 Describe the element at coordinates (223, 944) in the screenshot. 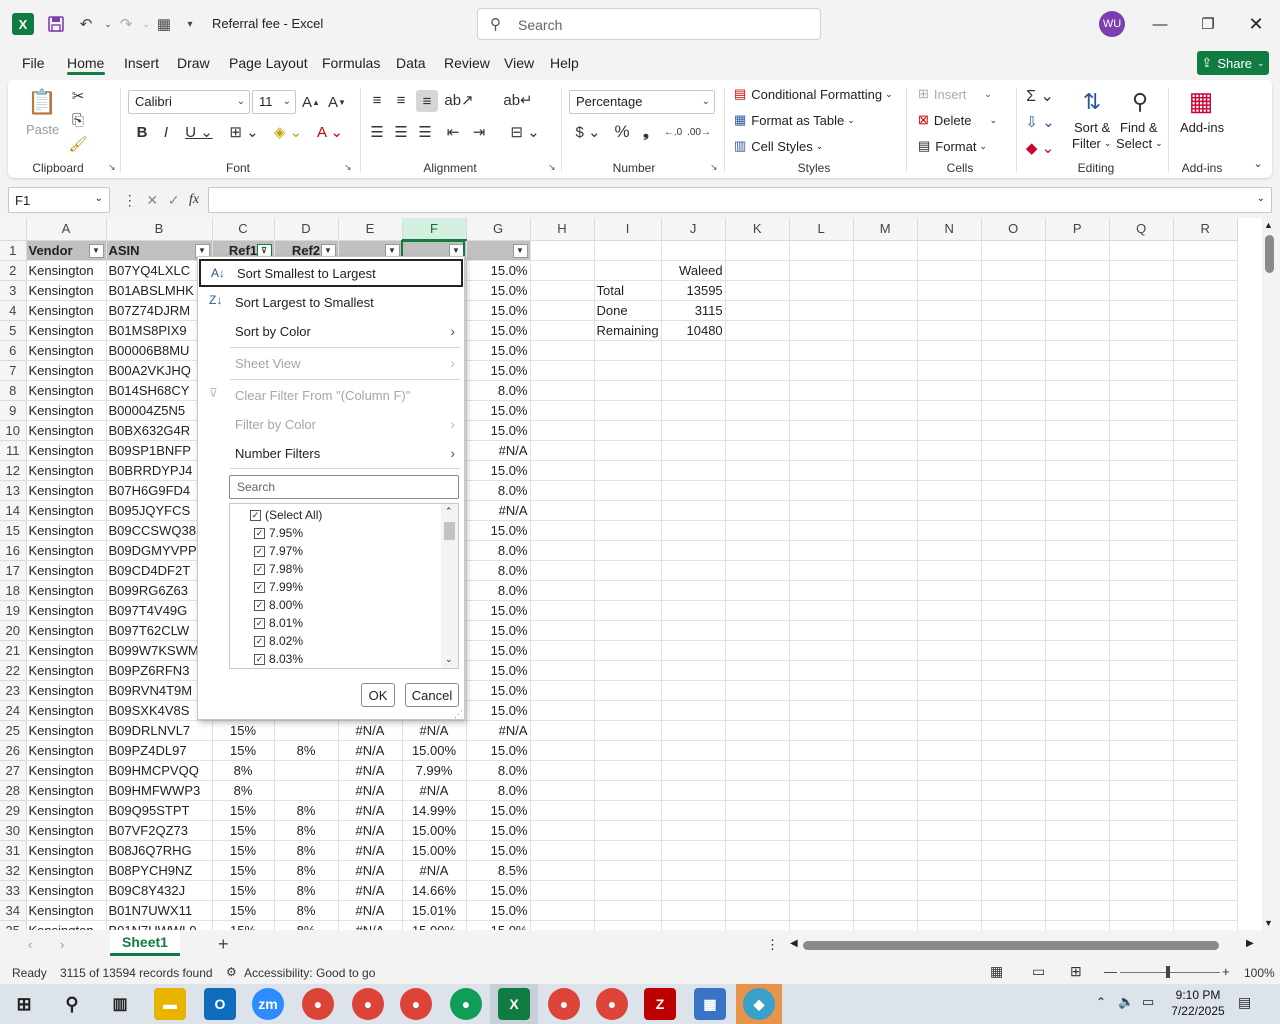

I see `add-sheet-button: +` at that location.